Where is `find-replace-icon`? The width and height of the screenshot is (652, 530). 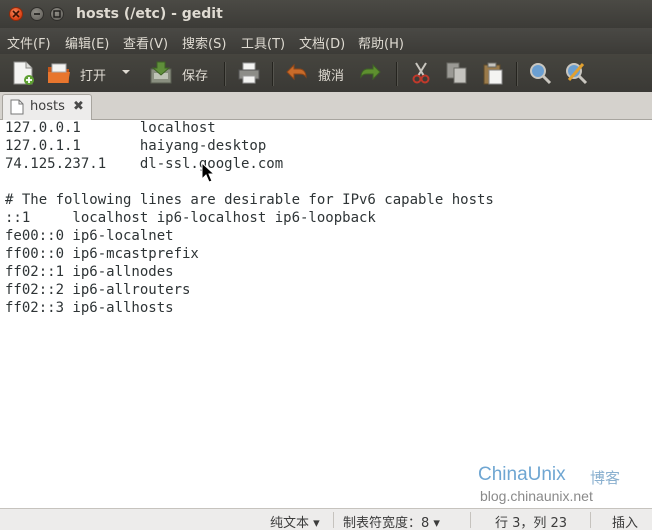 find-replace-icon is located at coordinates (576, 73).